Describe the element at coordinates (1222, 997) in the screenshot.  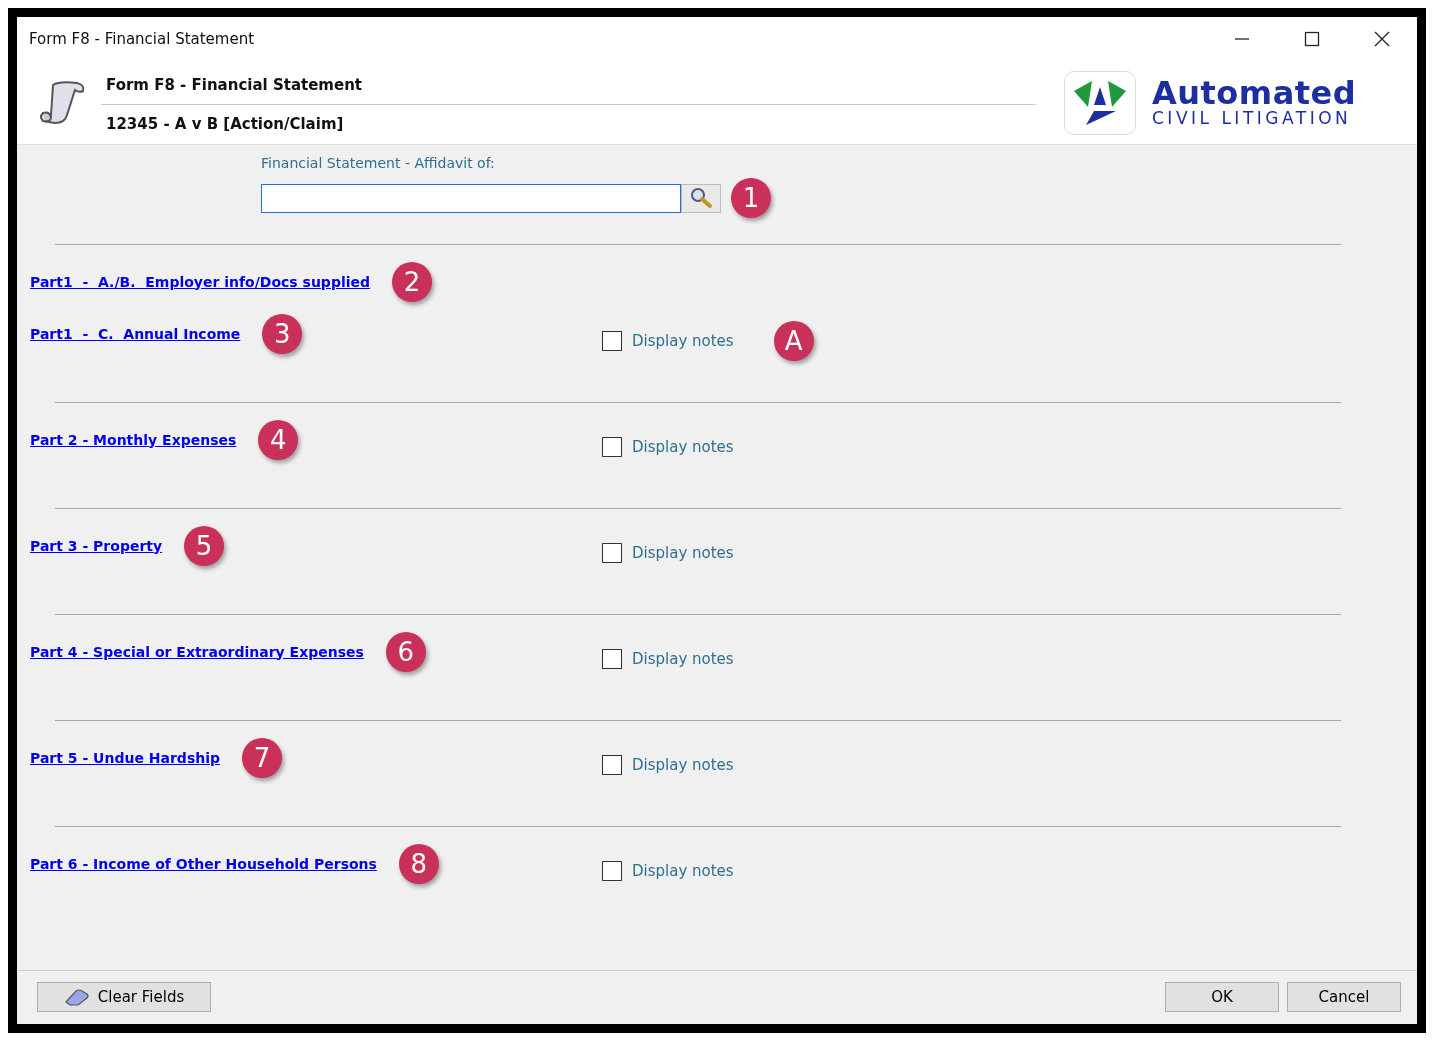
I see `ok-button: OK` at that location.